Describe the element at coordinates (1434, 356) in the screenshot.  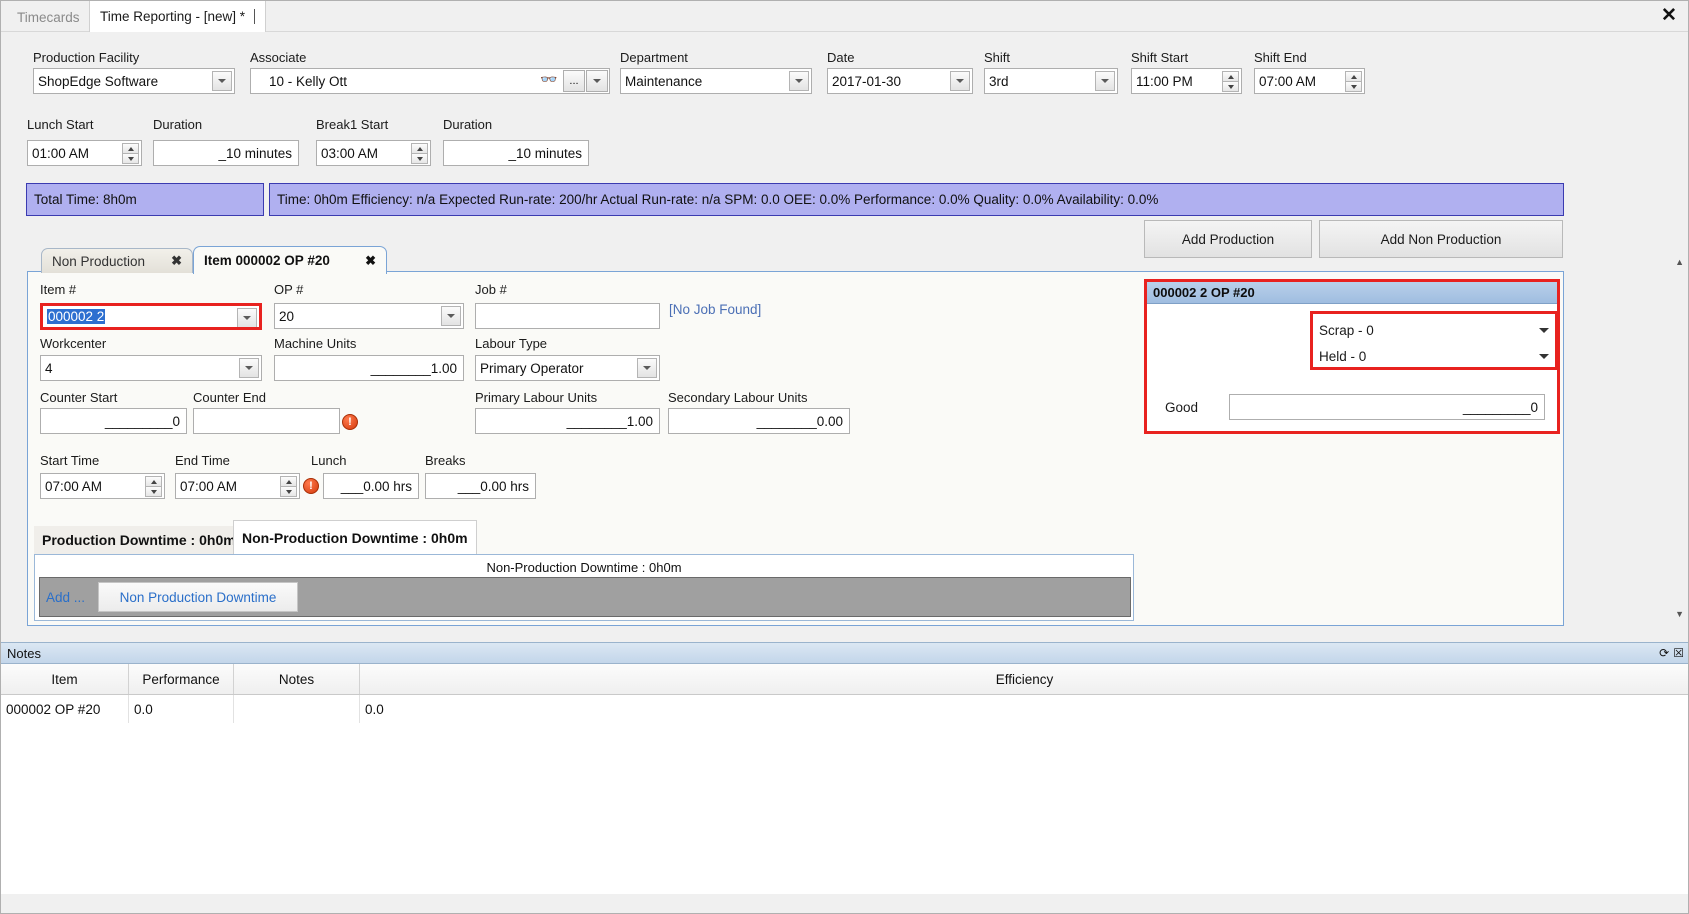
I see `held-dropdown: Held - 0` at that location.